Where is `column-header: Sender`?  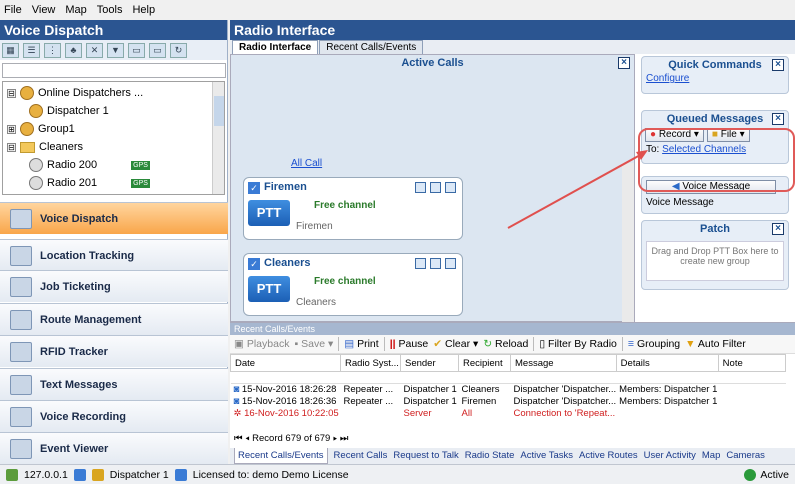
column-header: Sender is located at coordinates (429, 363).